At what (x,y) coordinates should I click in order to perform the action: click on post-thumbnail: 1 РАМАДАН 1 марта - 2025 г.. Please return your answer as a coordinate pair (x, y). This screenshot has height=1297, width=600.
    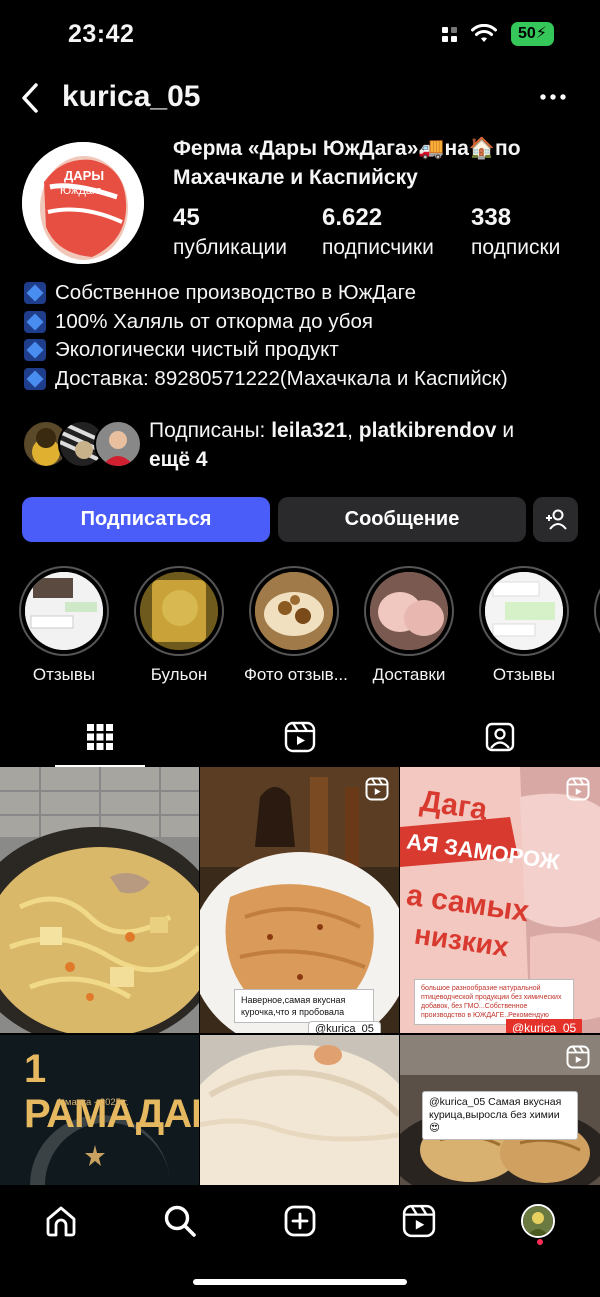
    Looking at the image, I should click on (99, 1110).